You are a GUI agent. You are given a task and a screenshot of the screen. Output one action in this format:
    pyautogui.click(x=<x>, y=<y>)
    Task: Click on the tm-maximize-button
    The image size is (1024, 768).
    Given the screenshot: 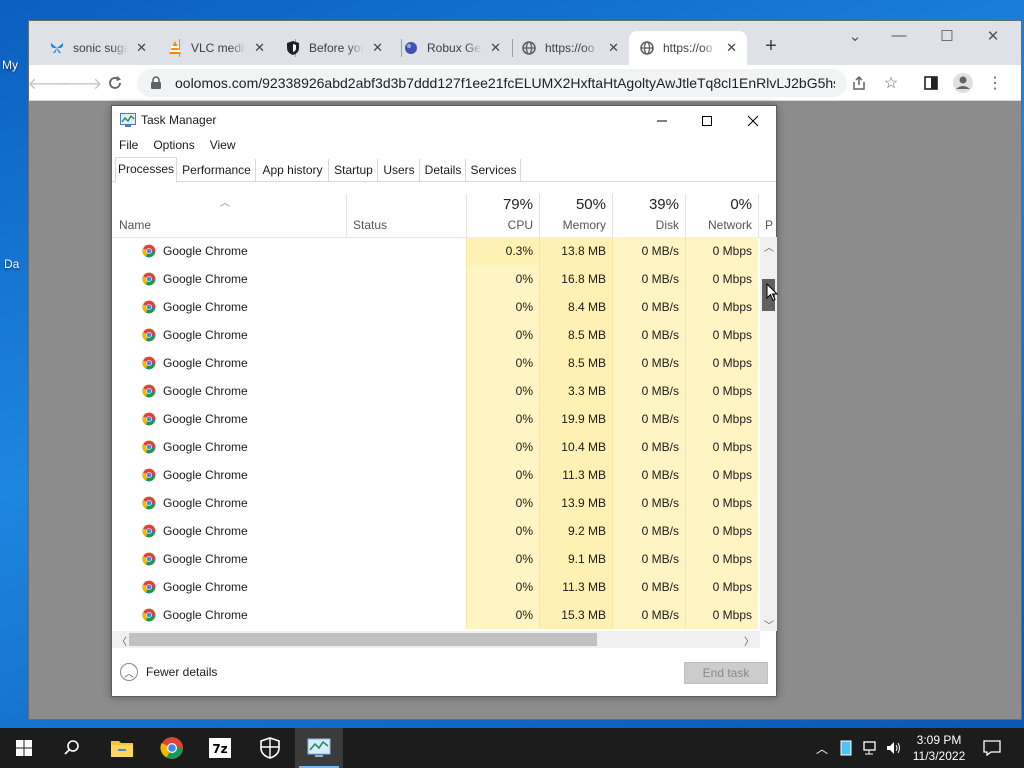 What is the action you would take?
    pyautogui.click(x=707, y=121)
    